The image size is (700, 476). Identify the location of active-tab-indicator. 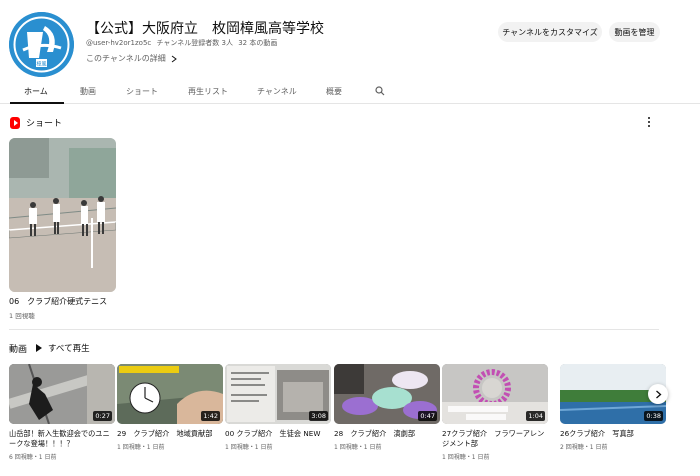
(37, 103).